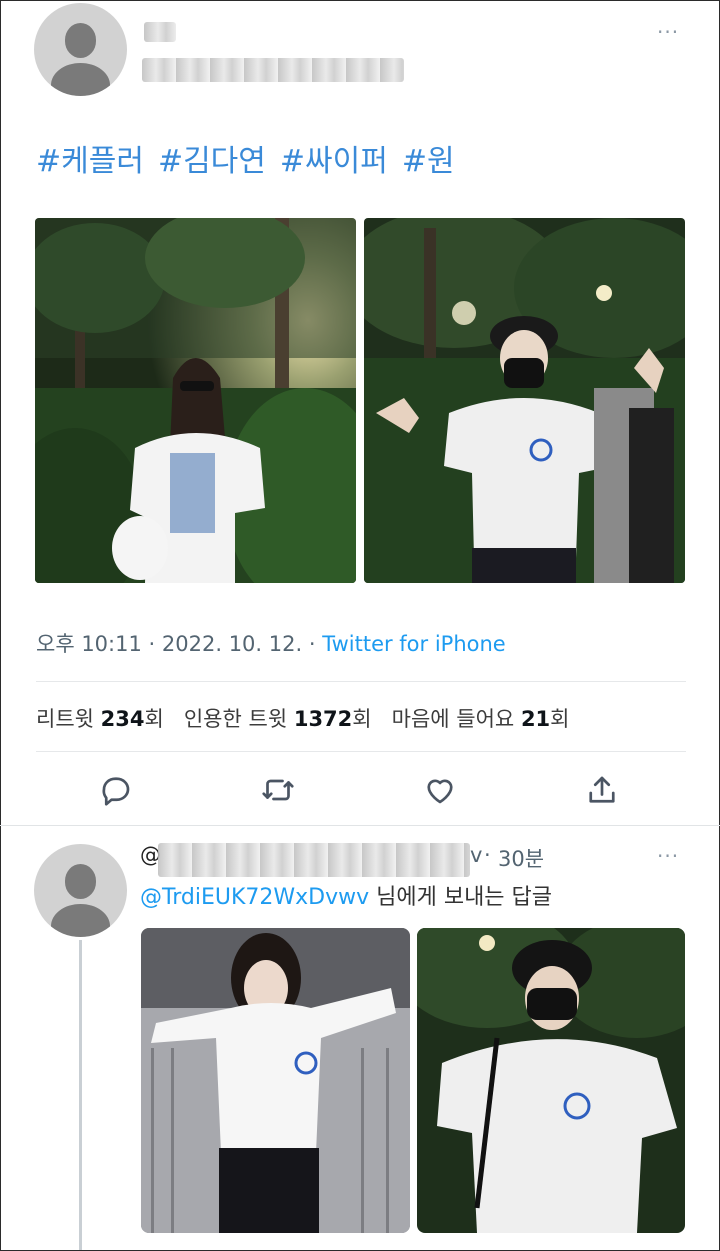 The height and width of the screenshot is (1251, 720). Describe the element at coordinates (334, 161) in the screenshot. I see `hashtag-link: #싸이퍼` at that location.